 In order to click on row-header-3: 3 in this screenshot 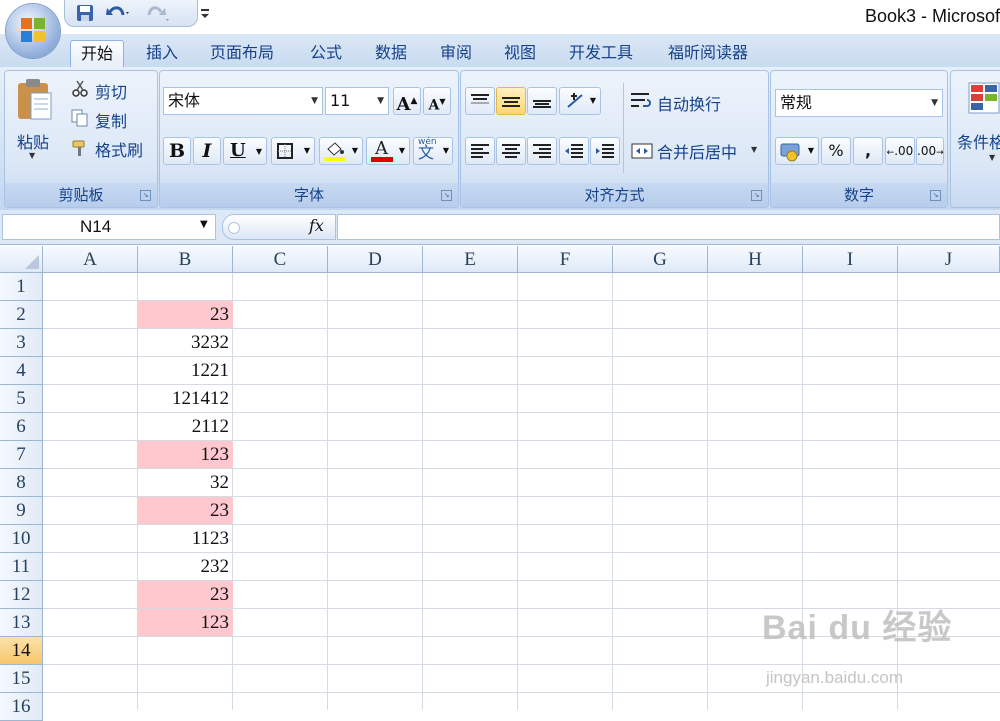, I will do `click(21, 343)`.